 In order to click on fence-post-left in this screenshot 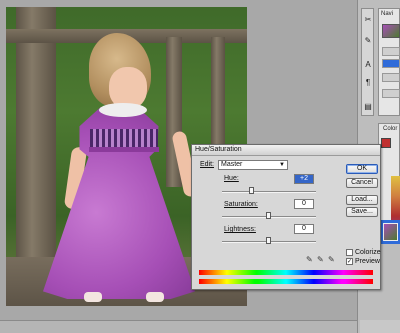, I will do `click(36, 142)`.